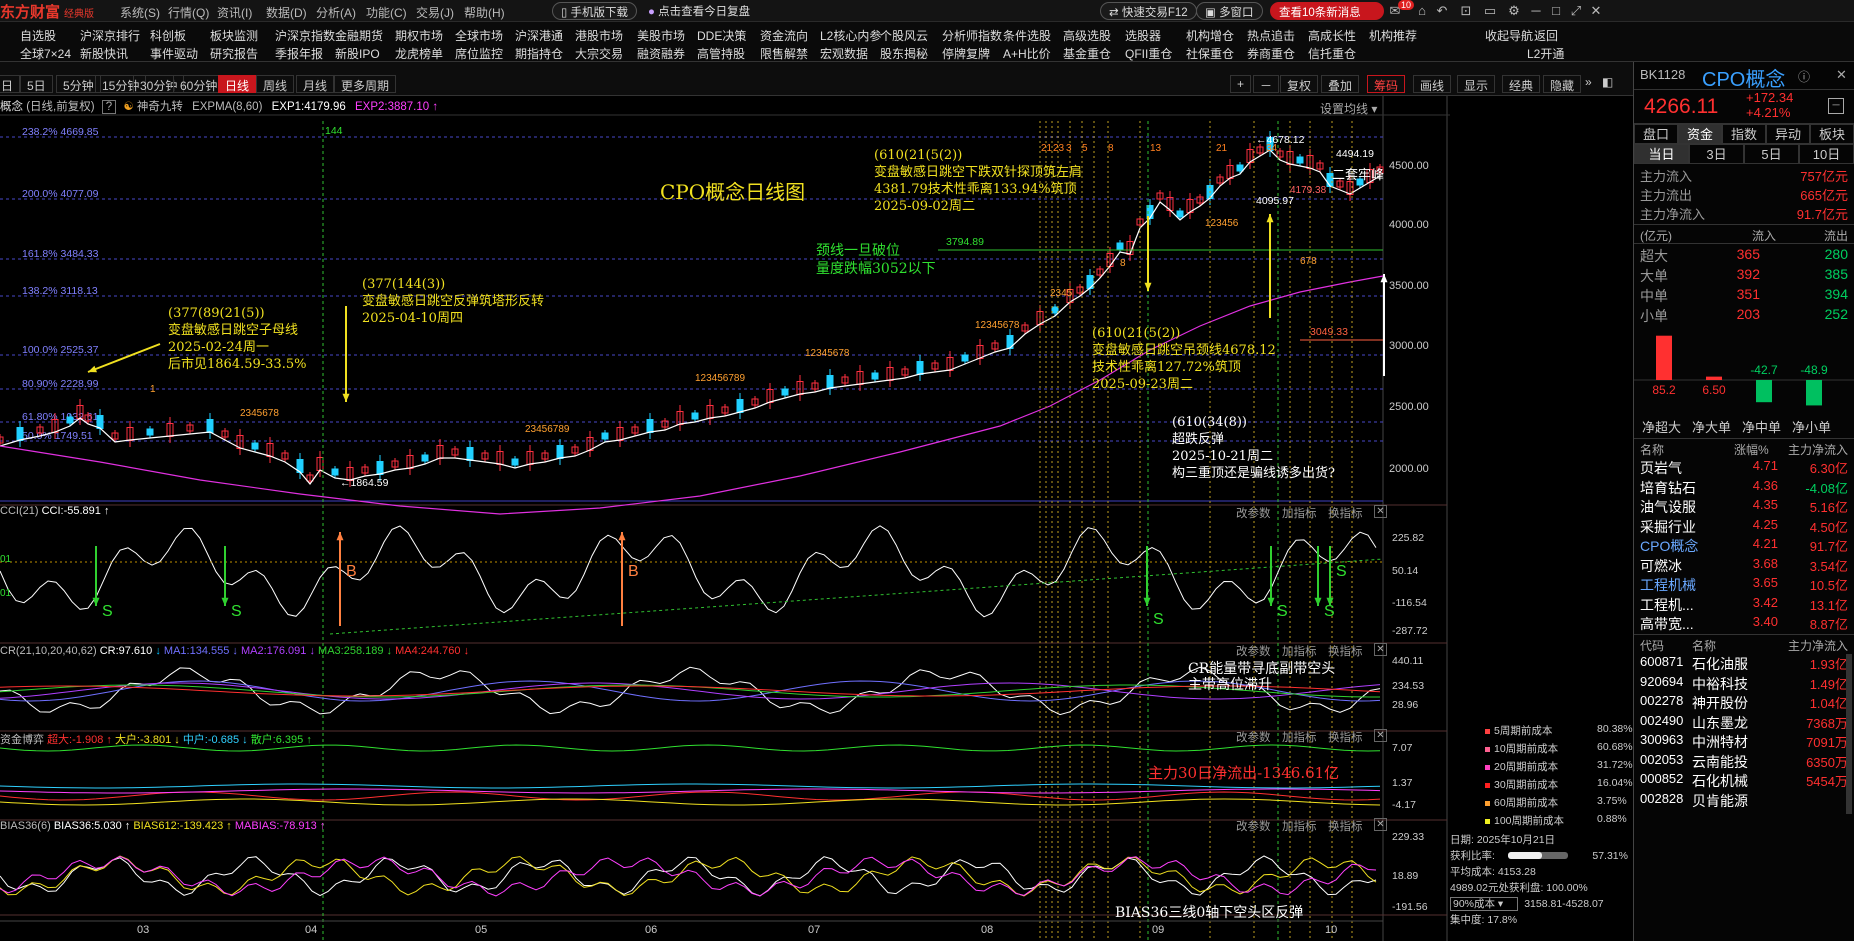 Image resolution: width=1854 pixels, height=941 pixels. I want to click on quick-trade-button: ⇄ 快速交易F12, so click(1148, 11).